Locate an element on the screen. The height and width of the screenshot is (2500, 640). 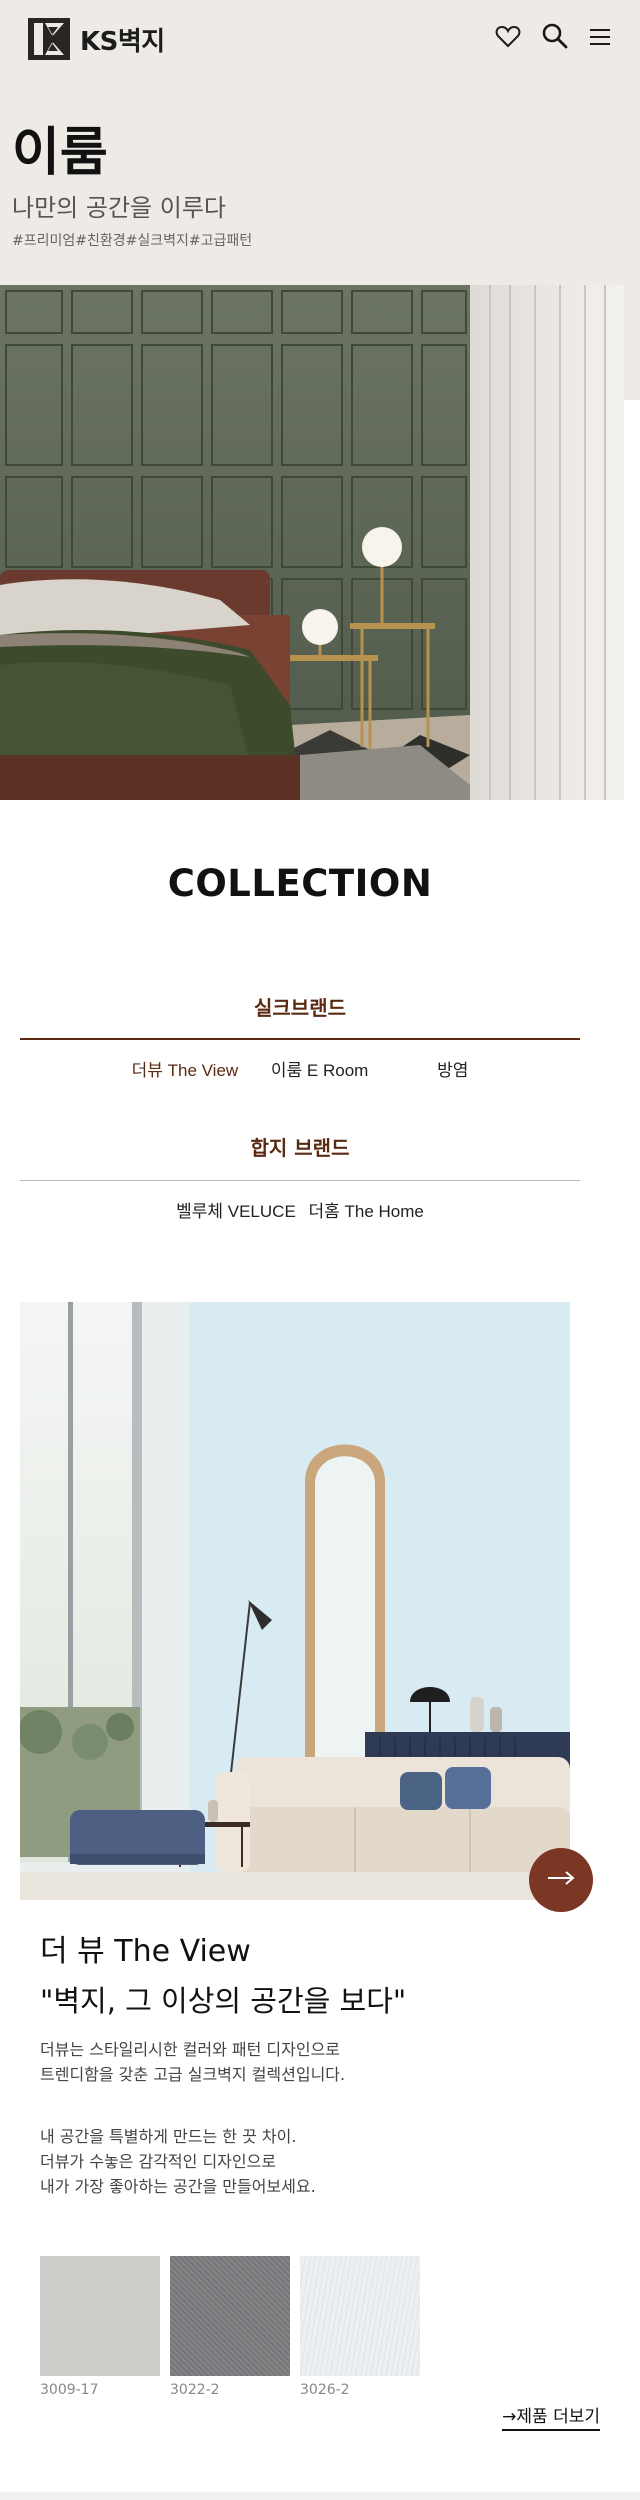
search-icon is located at coordinates (554, 36).